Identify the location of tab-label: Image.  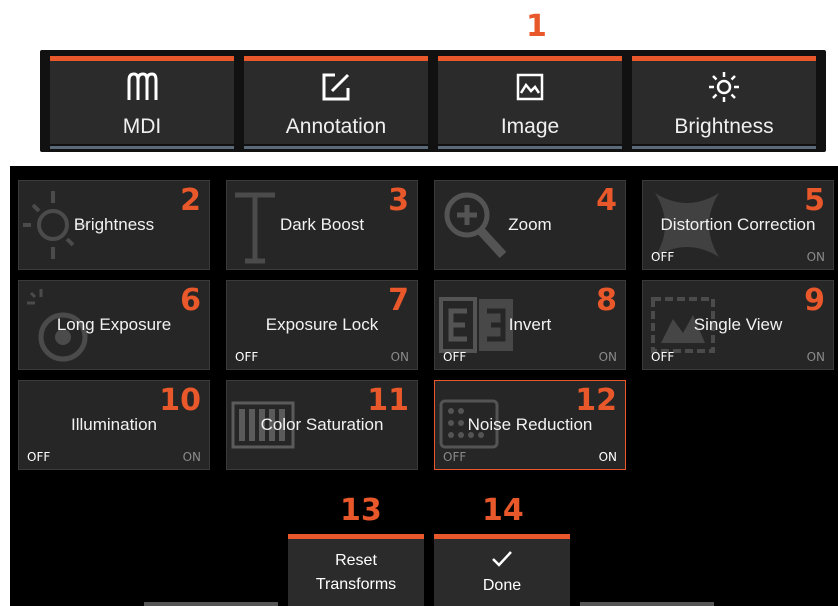
(530, 126).